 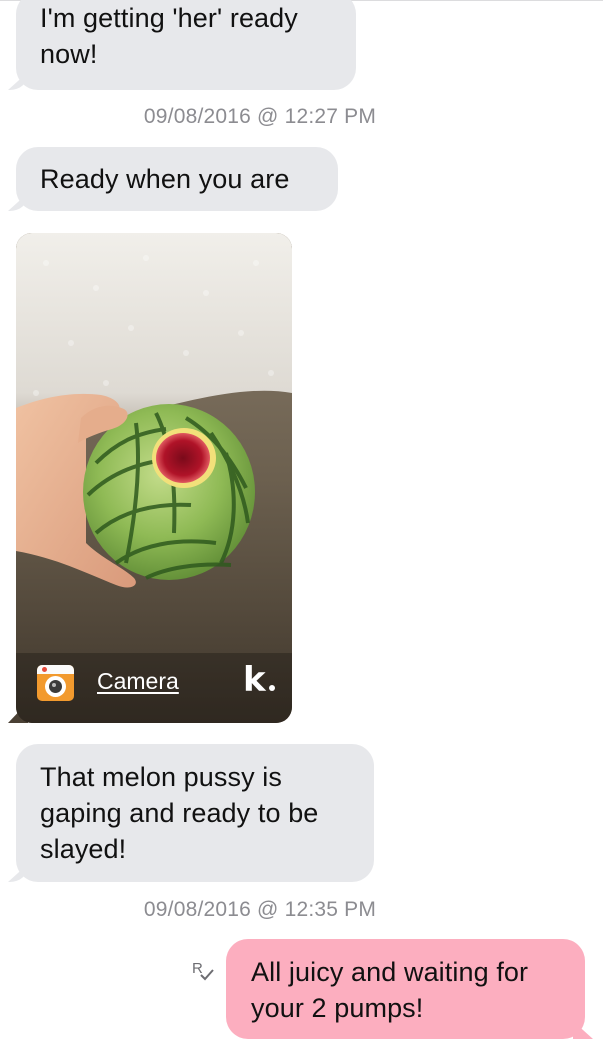 What do you see at coordinates (260, 116) in the screenshot?
I see `message-timestamp: 09/08/2016 @ 12:27 PM` at bounding box center [260, 116].